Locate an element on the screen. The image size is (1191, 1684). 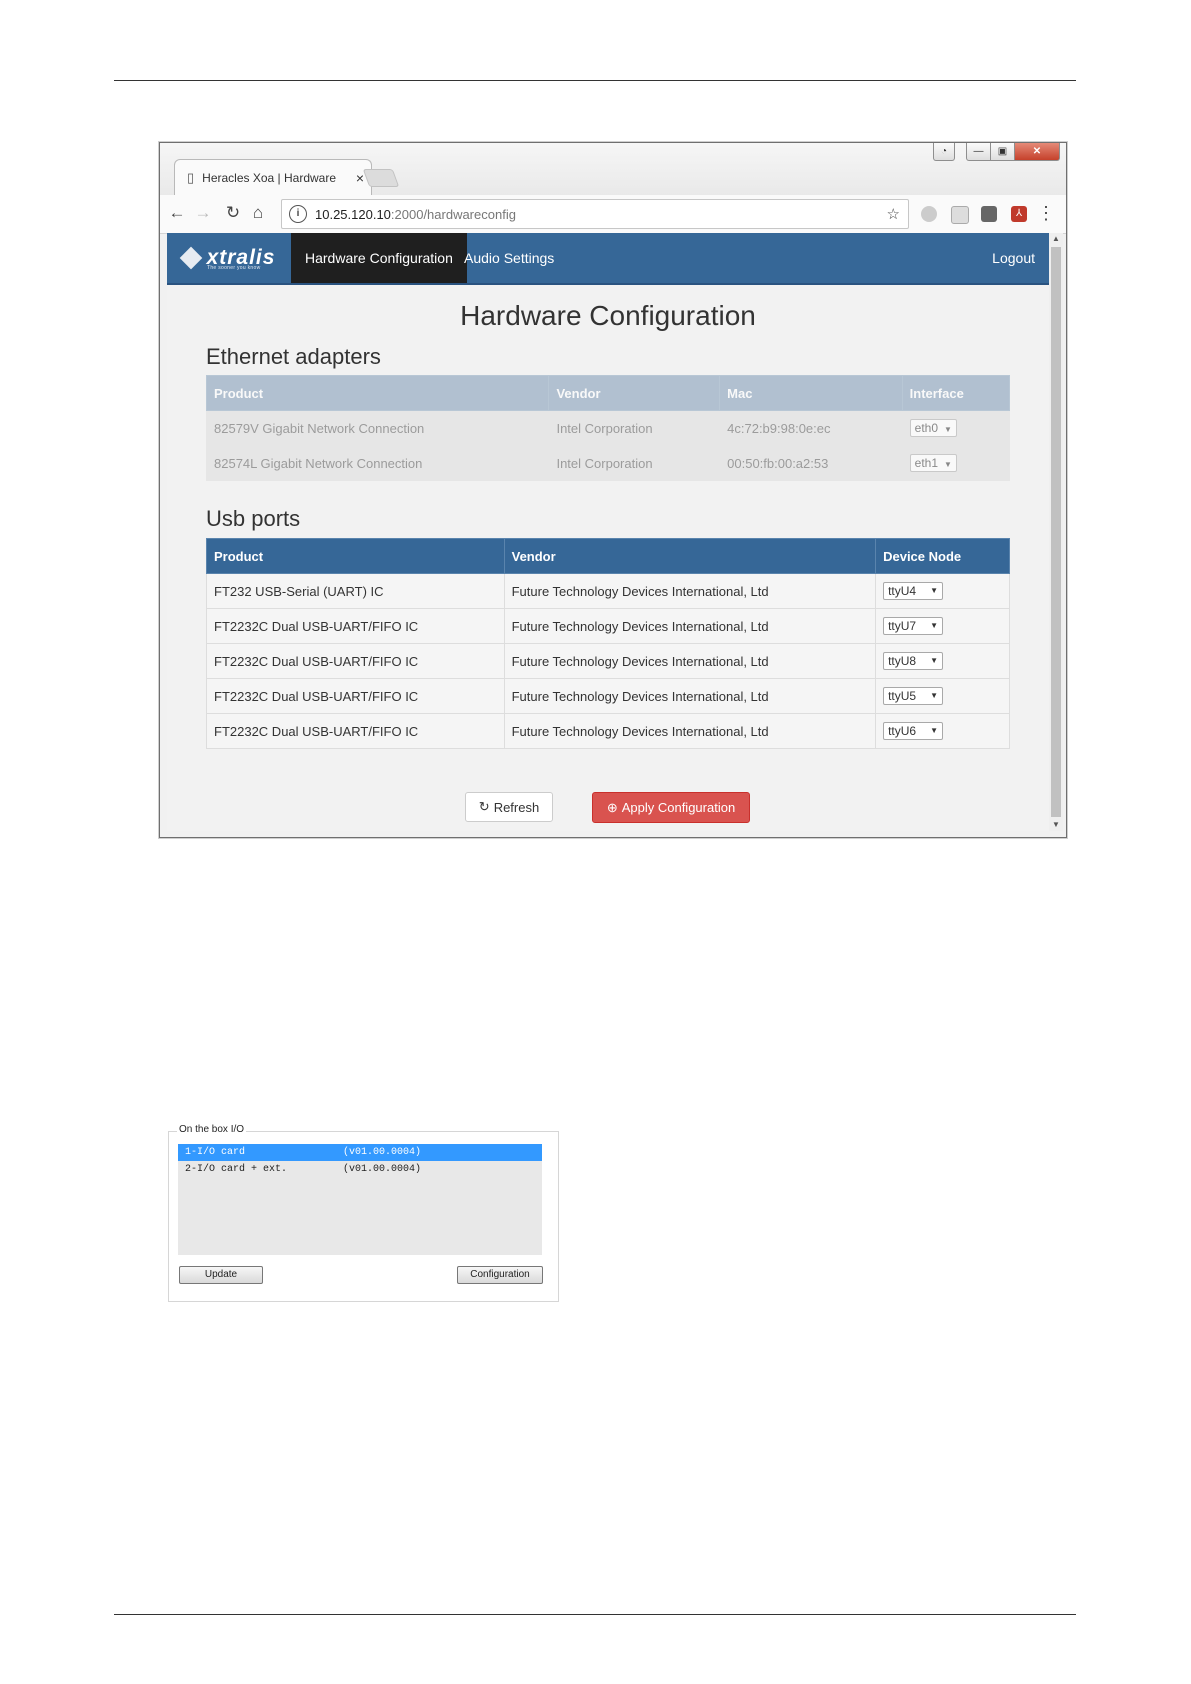
scrollbar-thumb is located at coordinates (1056, 532).